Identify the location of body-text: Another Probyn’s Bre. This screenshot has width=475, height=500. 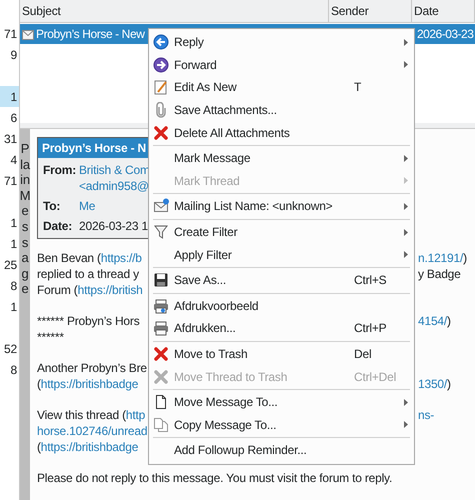
(92, 368).